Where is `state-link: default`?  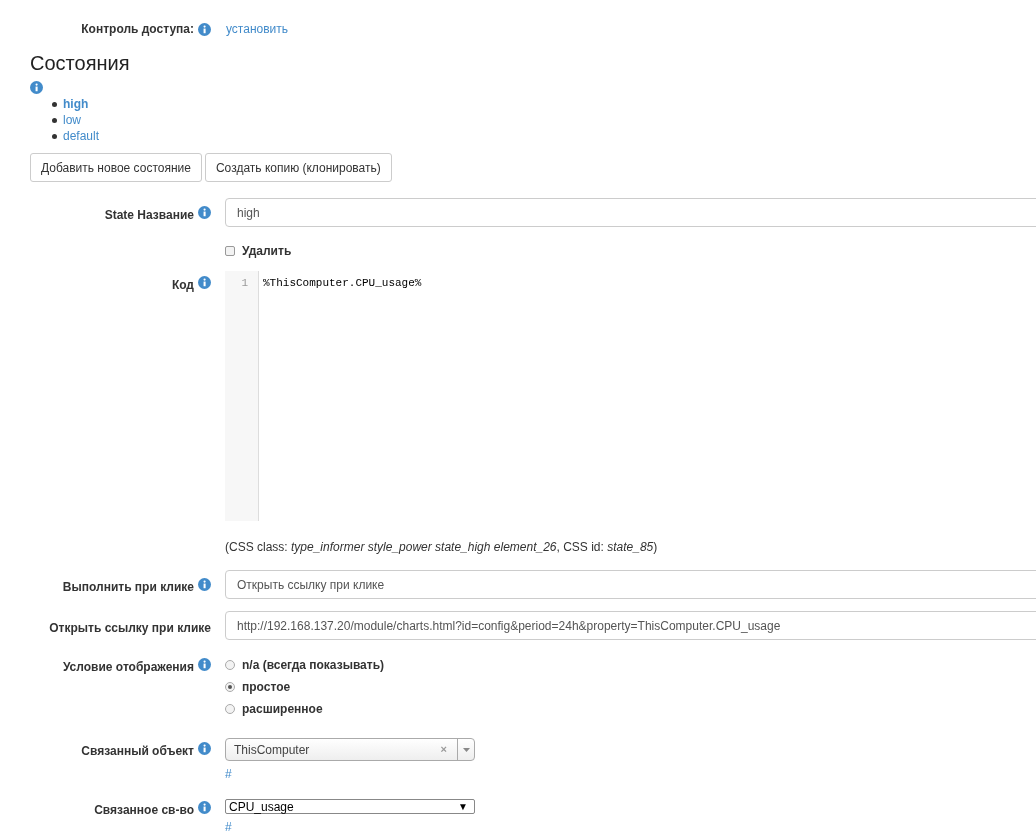
state-link: default is located at coordinates (81, 136).